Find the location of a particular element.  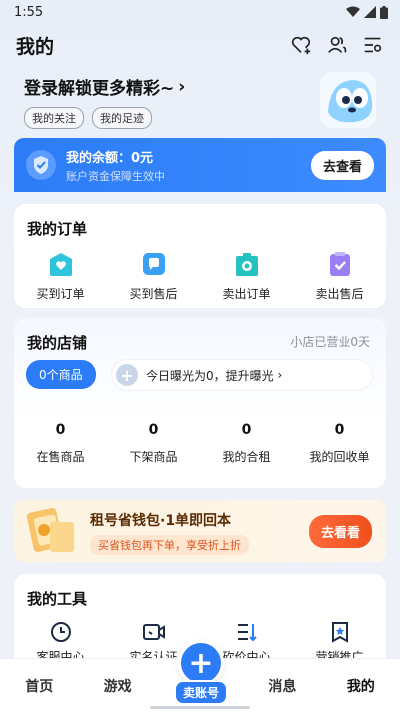

heart-bag-icon is located at coordinates (60, 264).